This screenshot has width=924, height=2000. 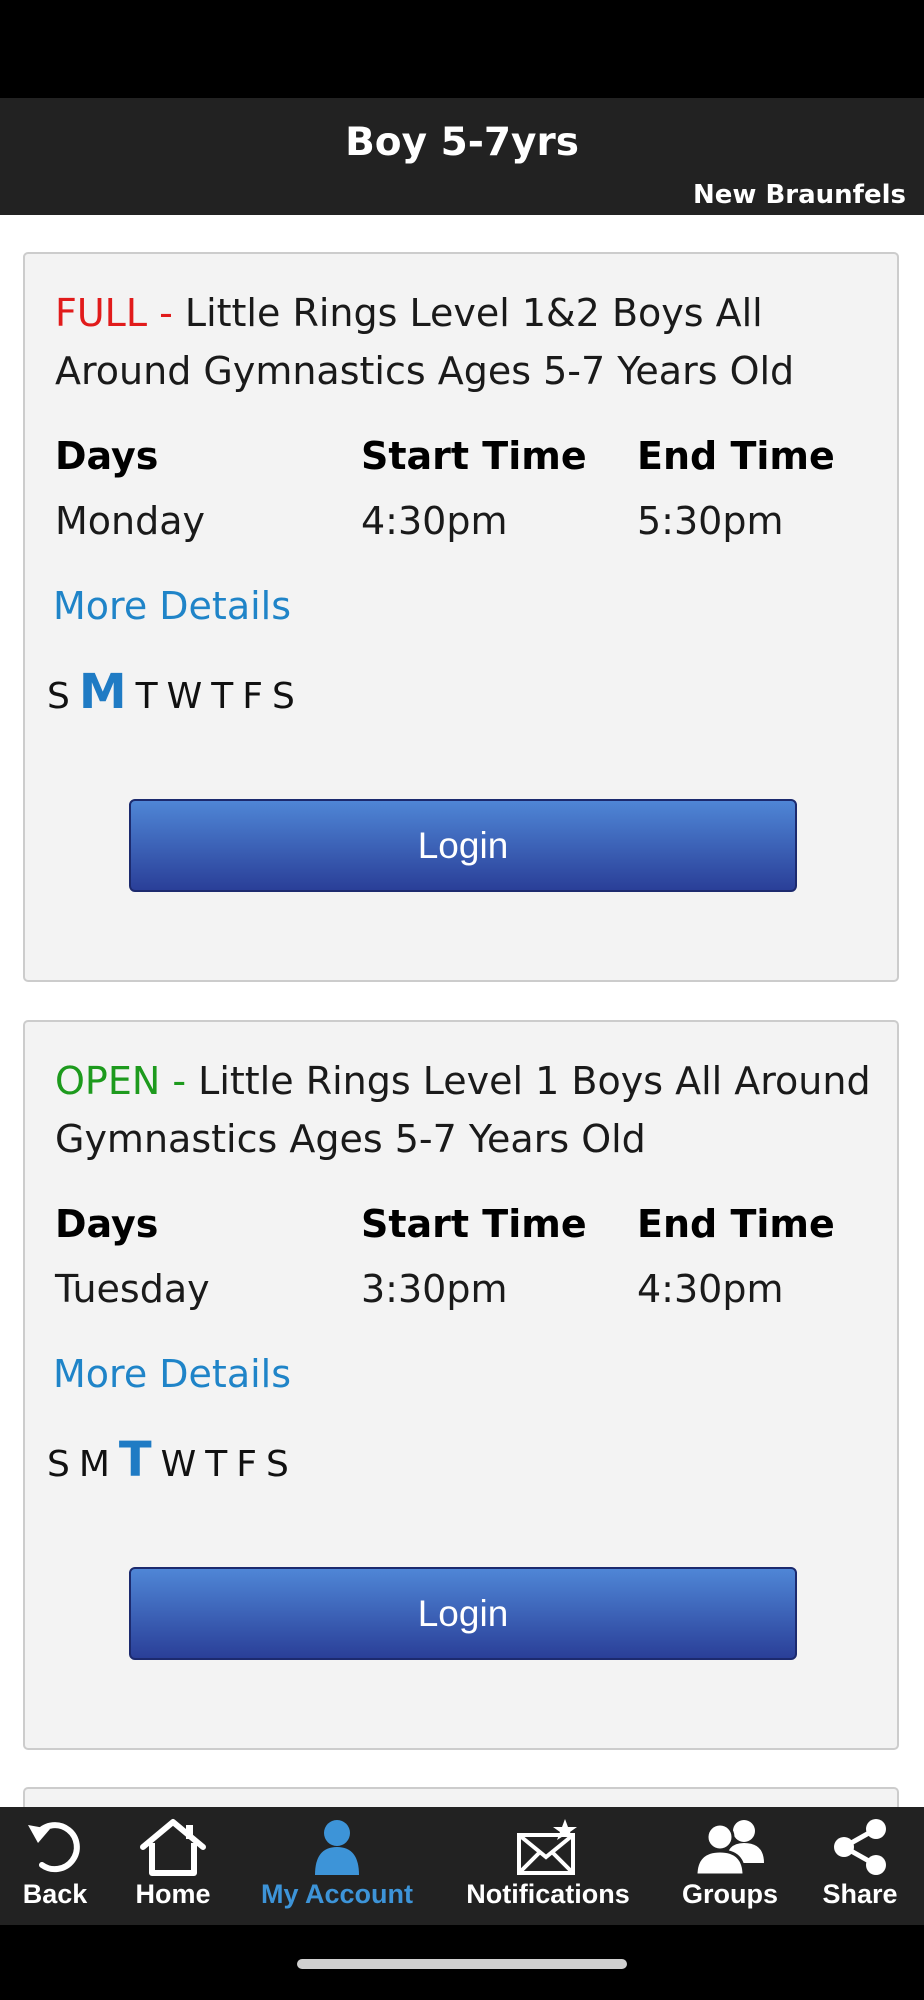 I want to click on tab-notifications: Notifications, so click(x=548, y=1866).